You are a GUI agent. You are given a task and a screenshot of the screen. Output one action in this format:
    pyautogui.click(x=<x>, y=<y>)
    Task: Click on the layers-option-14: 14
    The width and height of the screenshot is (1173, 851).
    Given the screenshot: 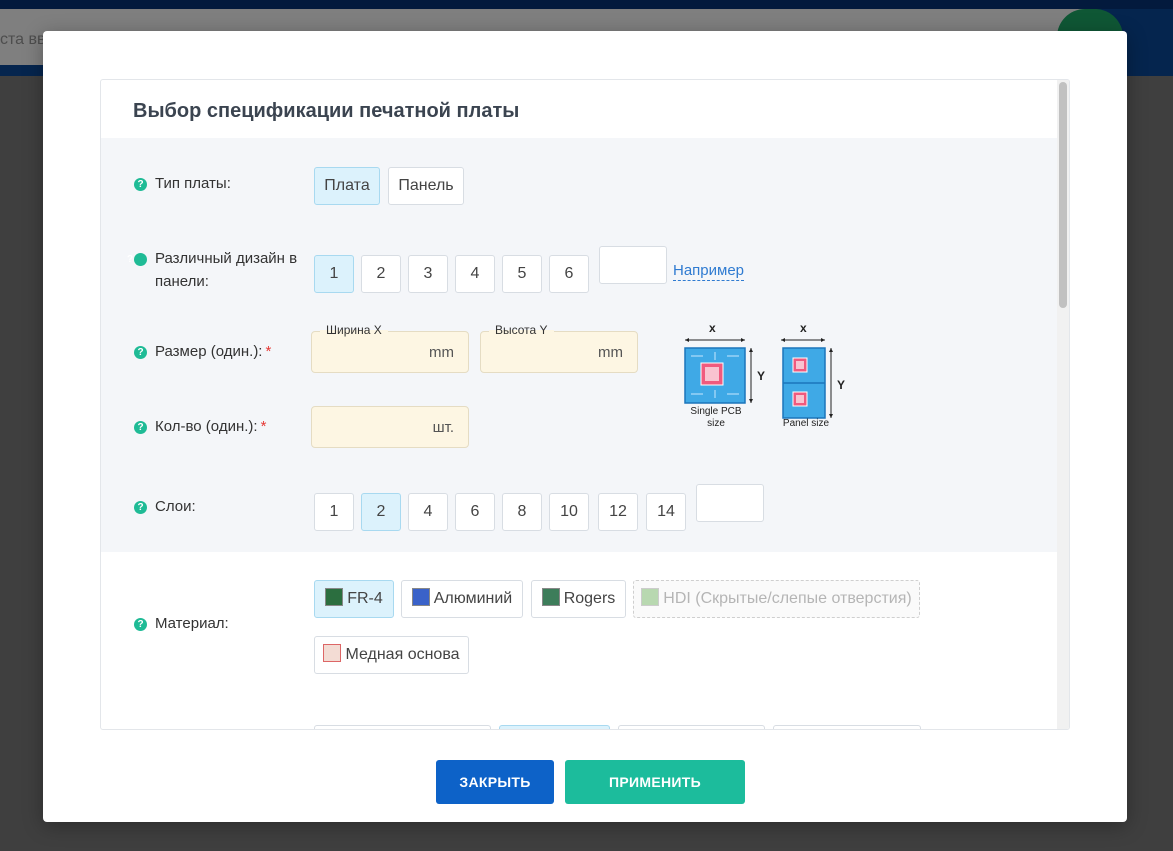 What is the action you would take?
    pyautogui.click(x=666, y=512)
    